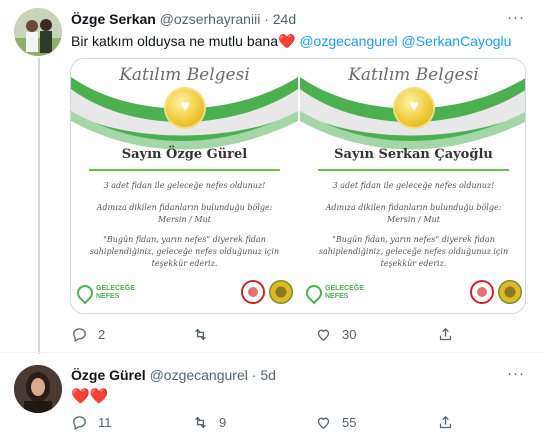 The height and width of the screenshot is (435, 543). I want to click on retweet-button, so click(205, 334).